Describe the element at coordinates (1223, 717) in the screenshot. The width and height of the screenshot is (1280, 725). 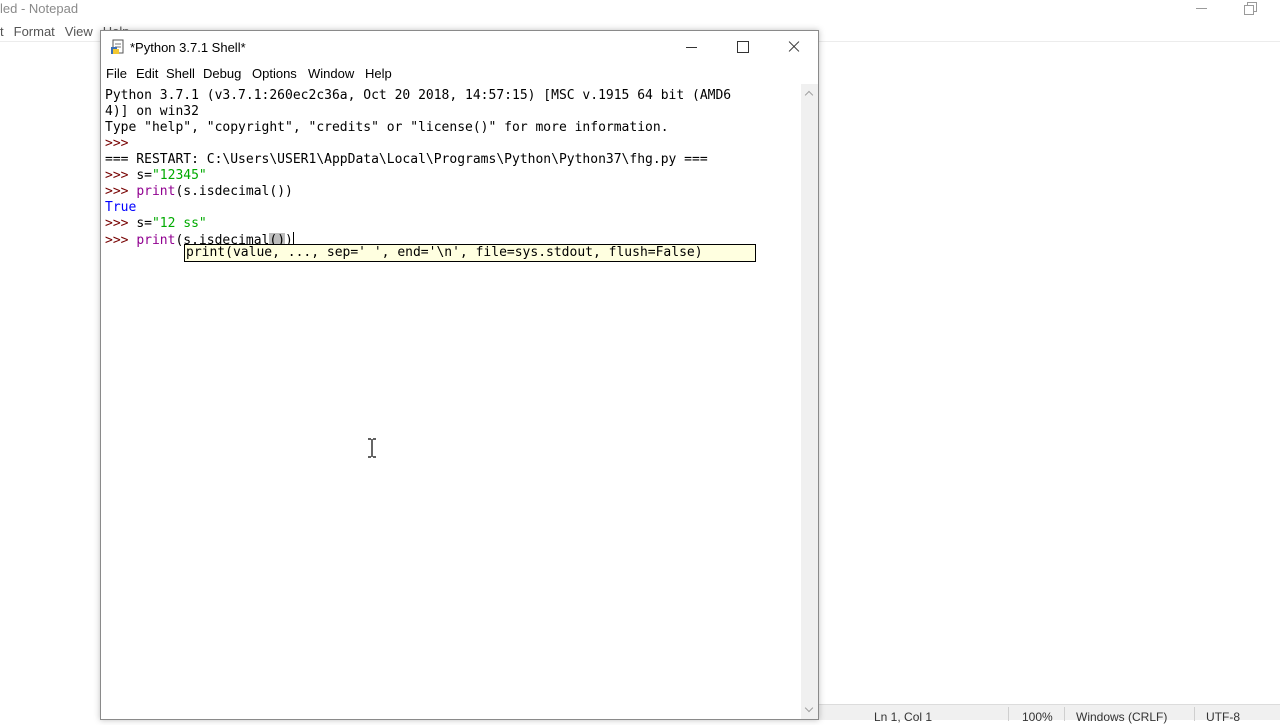
I see `status-encoding: UTF-8` at that location.